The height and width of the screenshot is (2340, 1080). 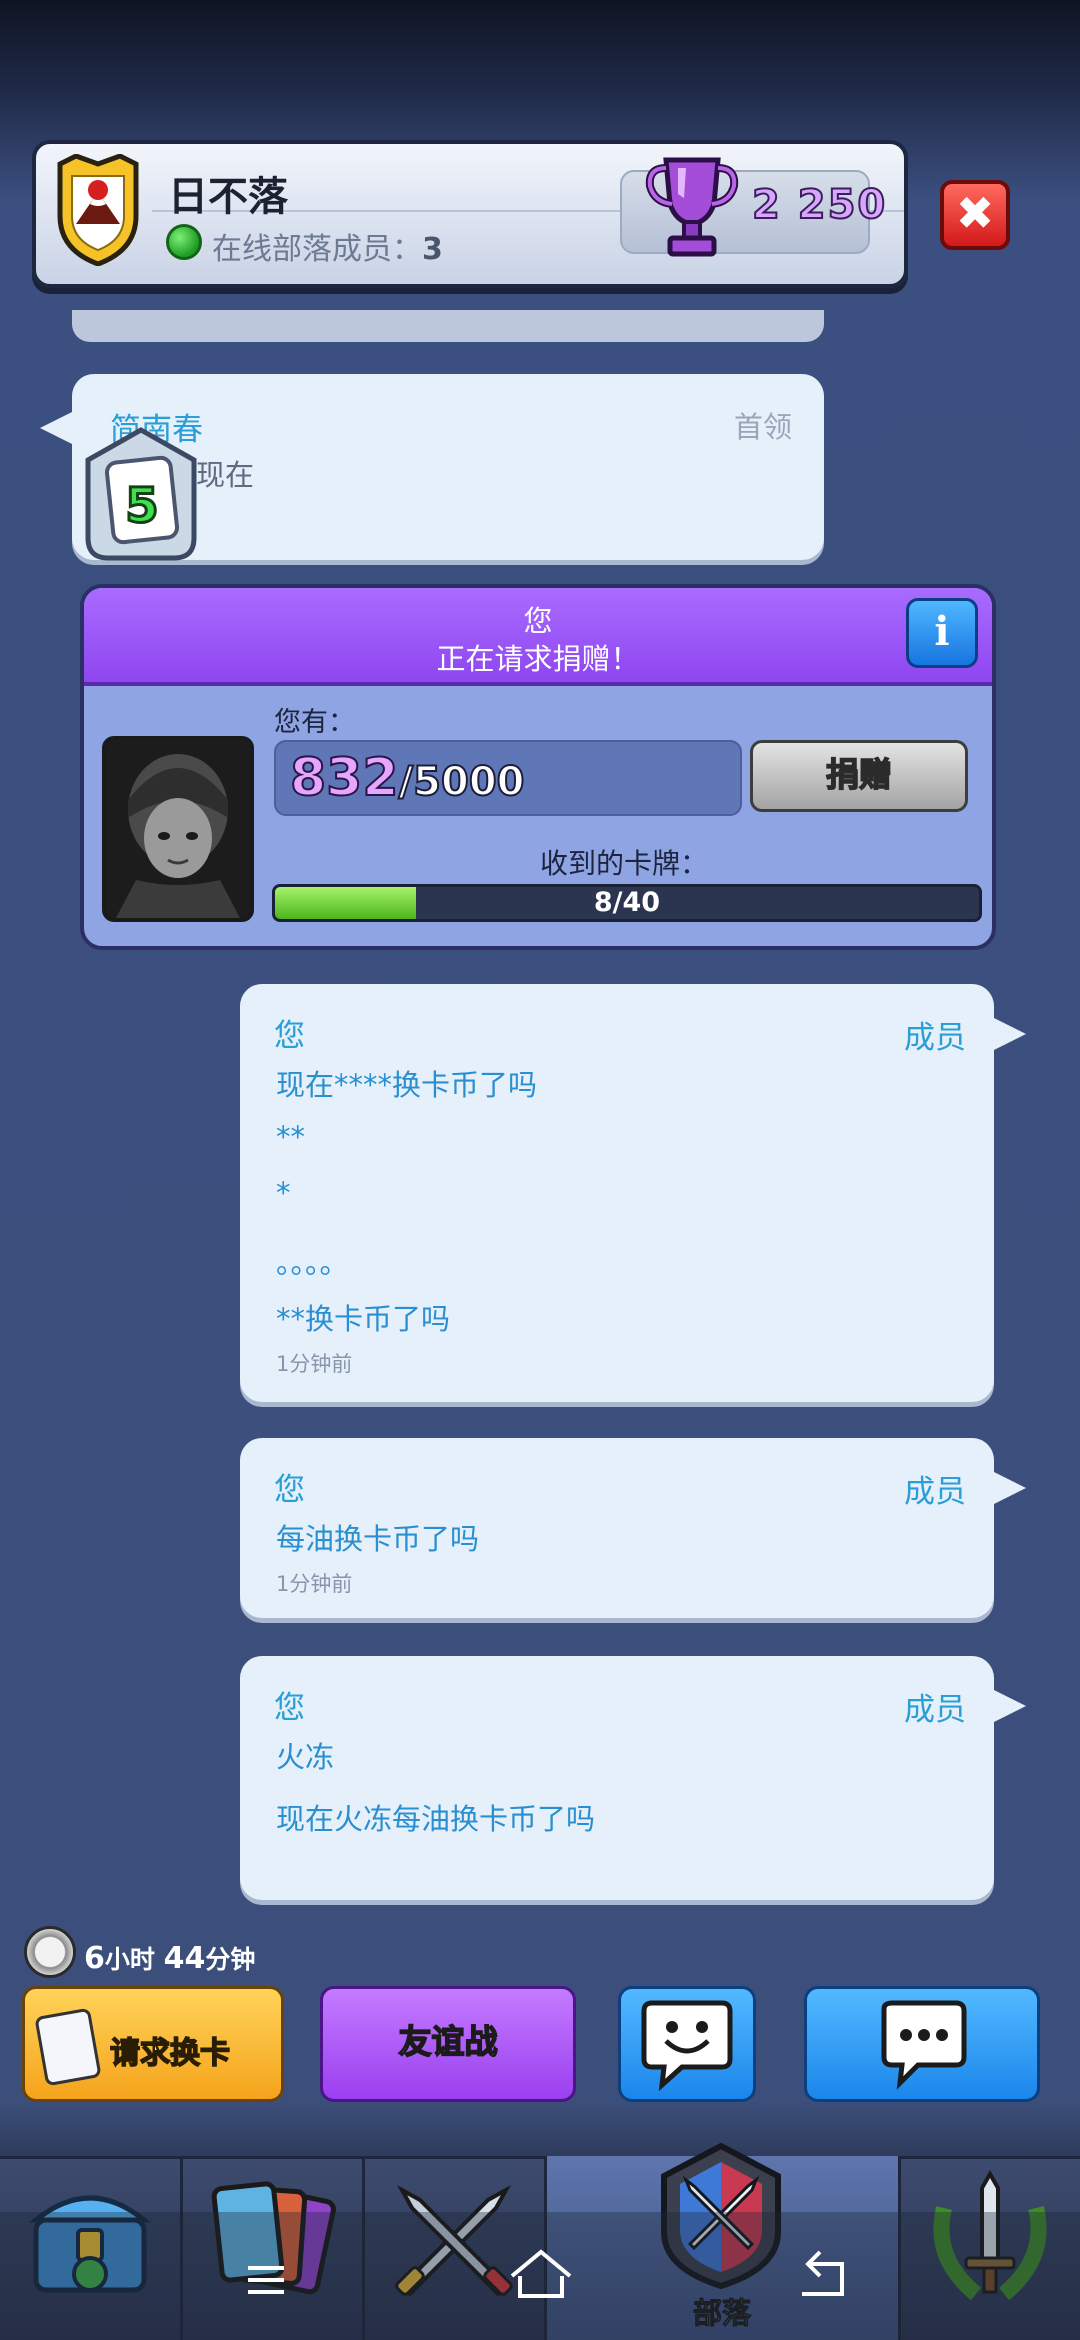 What do you see at coordinates (432, 249) in the screenshot?
I see `online-count: 3` at bounding box center [432, 249].